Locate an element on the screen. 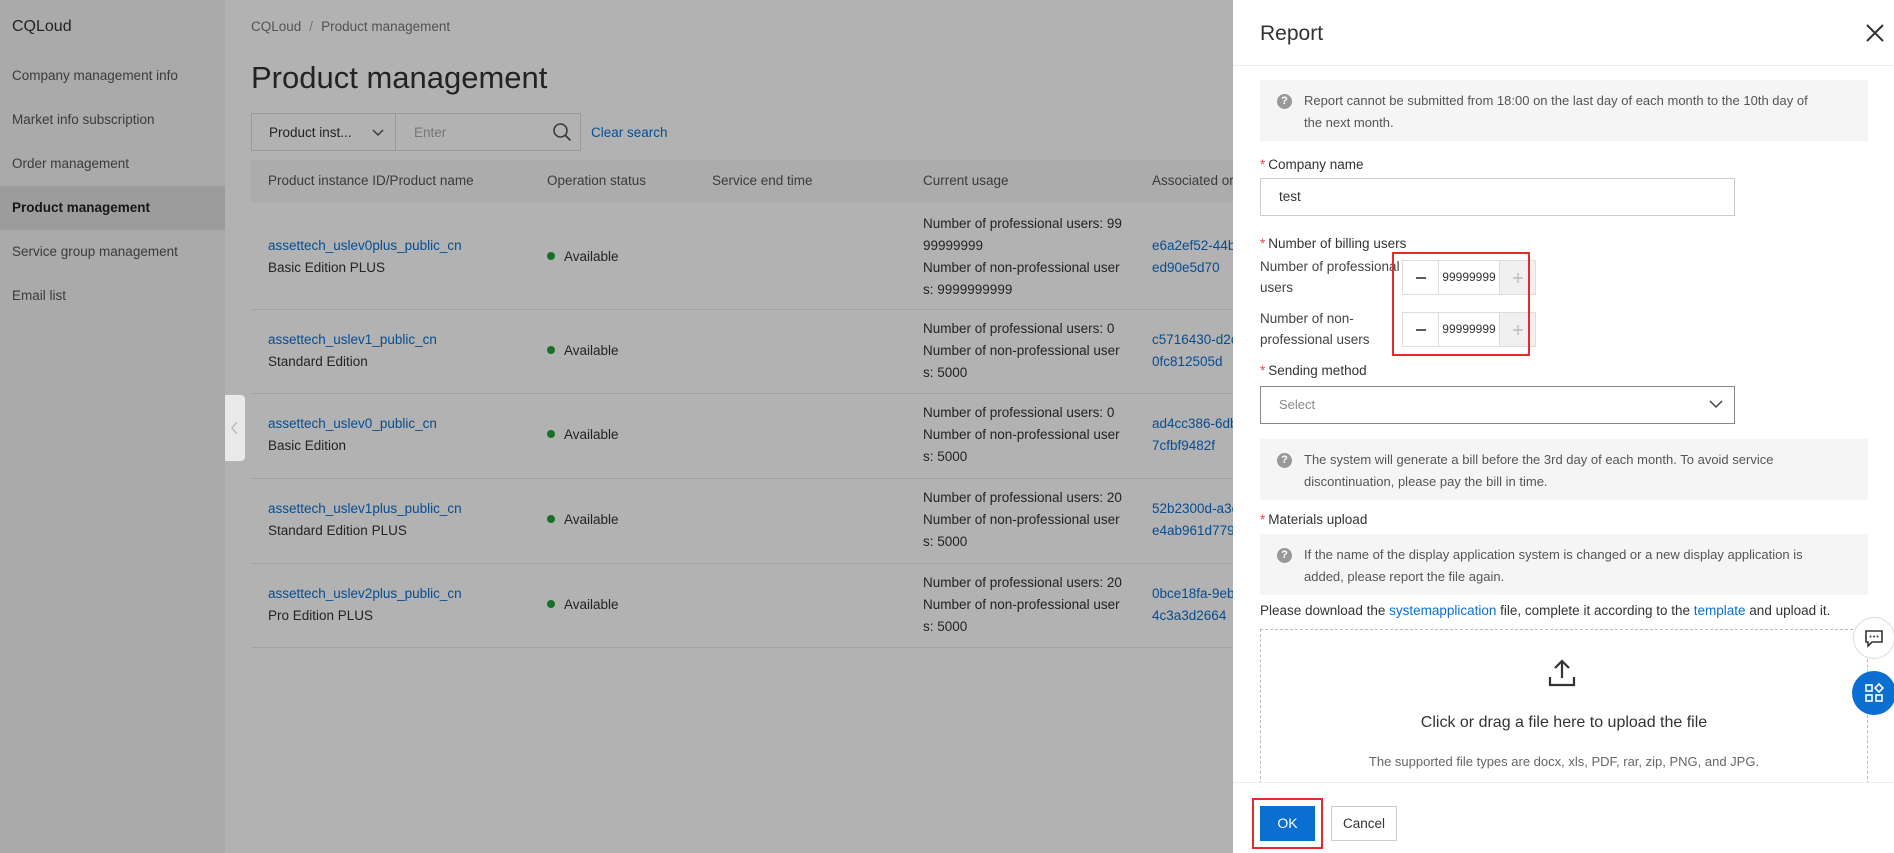  select-placeholder: Select is located at coordinates (1297, 404).